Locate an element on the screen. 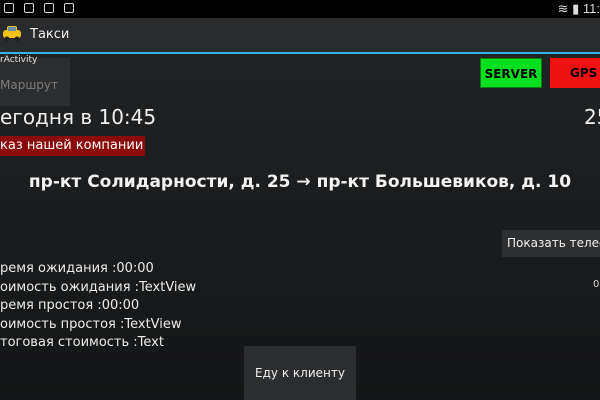  battery-icon: ▮ is located at coordinates (576, 8).